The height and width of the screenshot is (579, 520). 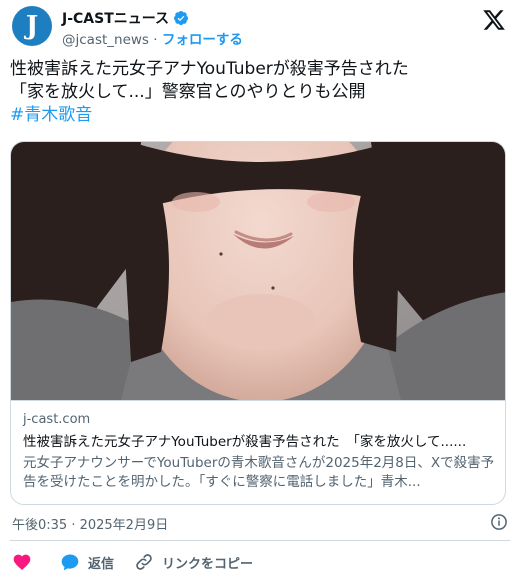 What do you see at coordinates (209, 69) in the screenshot?
I see `tweet-text-line-1: 性被害訴えた元女子アナYouTuberが殺害予告された` at bounding box center [209, 69].